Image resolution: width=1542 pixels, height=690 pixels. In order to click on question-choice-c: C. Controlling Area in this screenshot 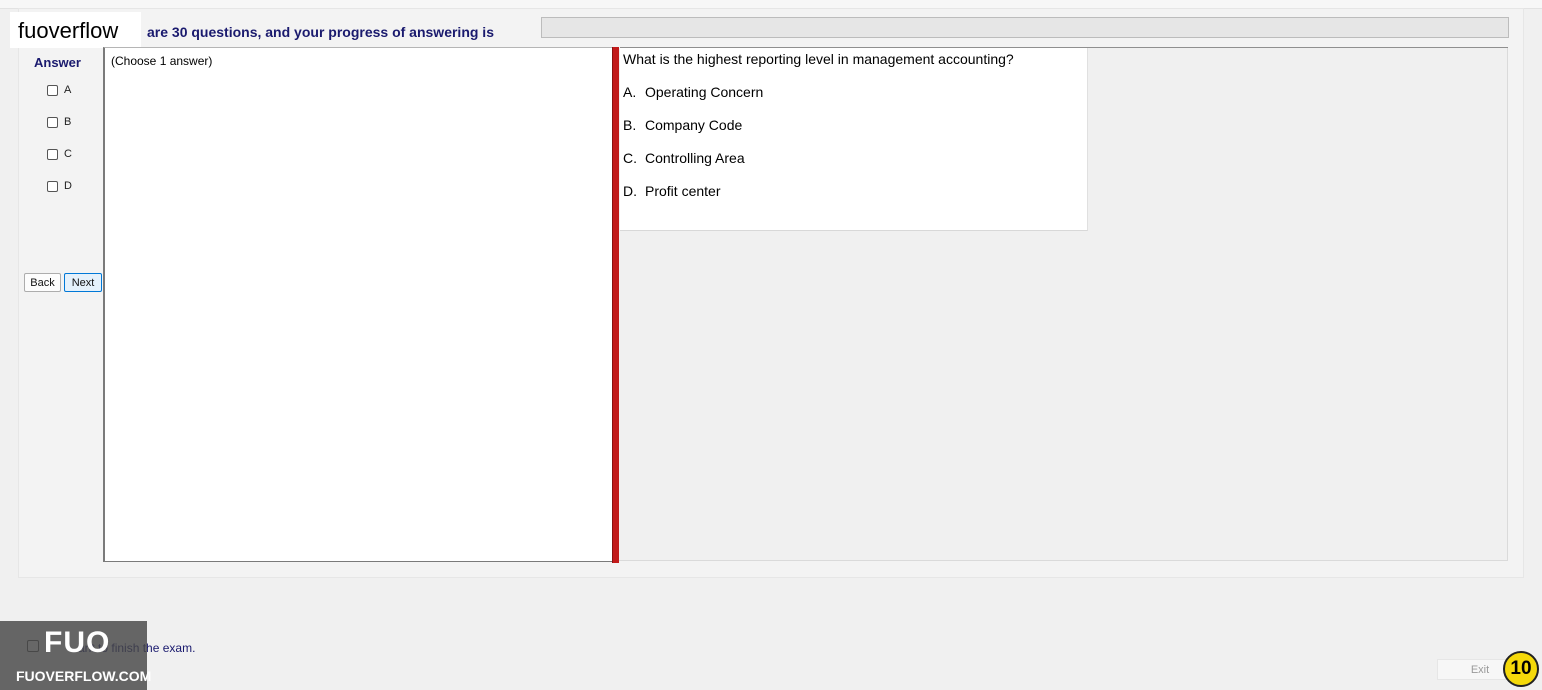, I will do `click(684, 158)`.